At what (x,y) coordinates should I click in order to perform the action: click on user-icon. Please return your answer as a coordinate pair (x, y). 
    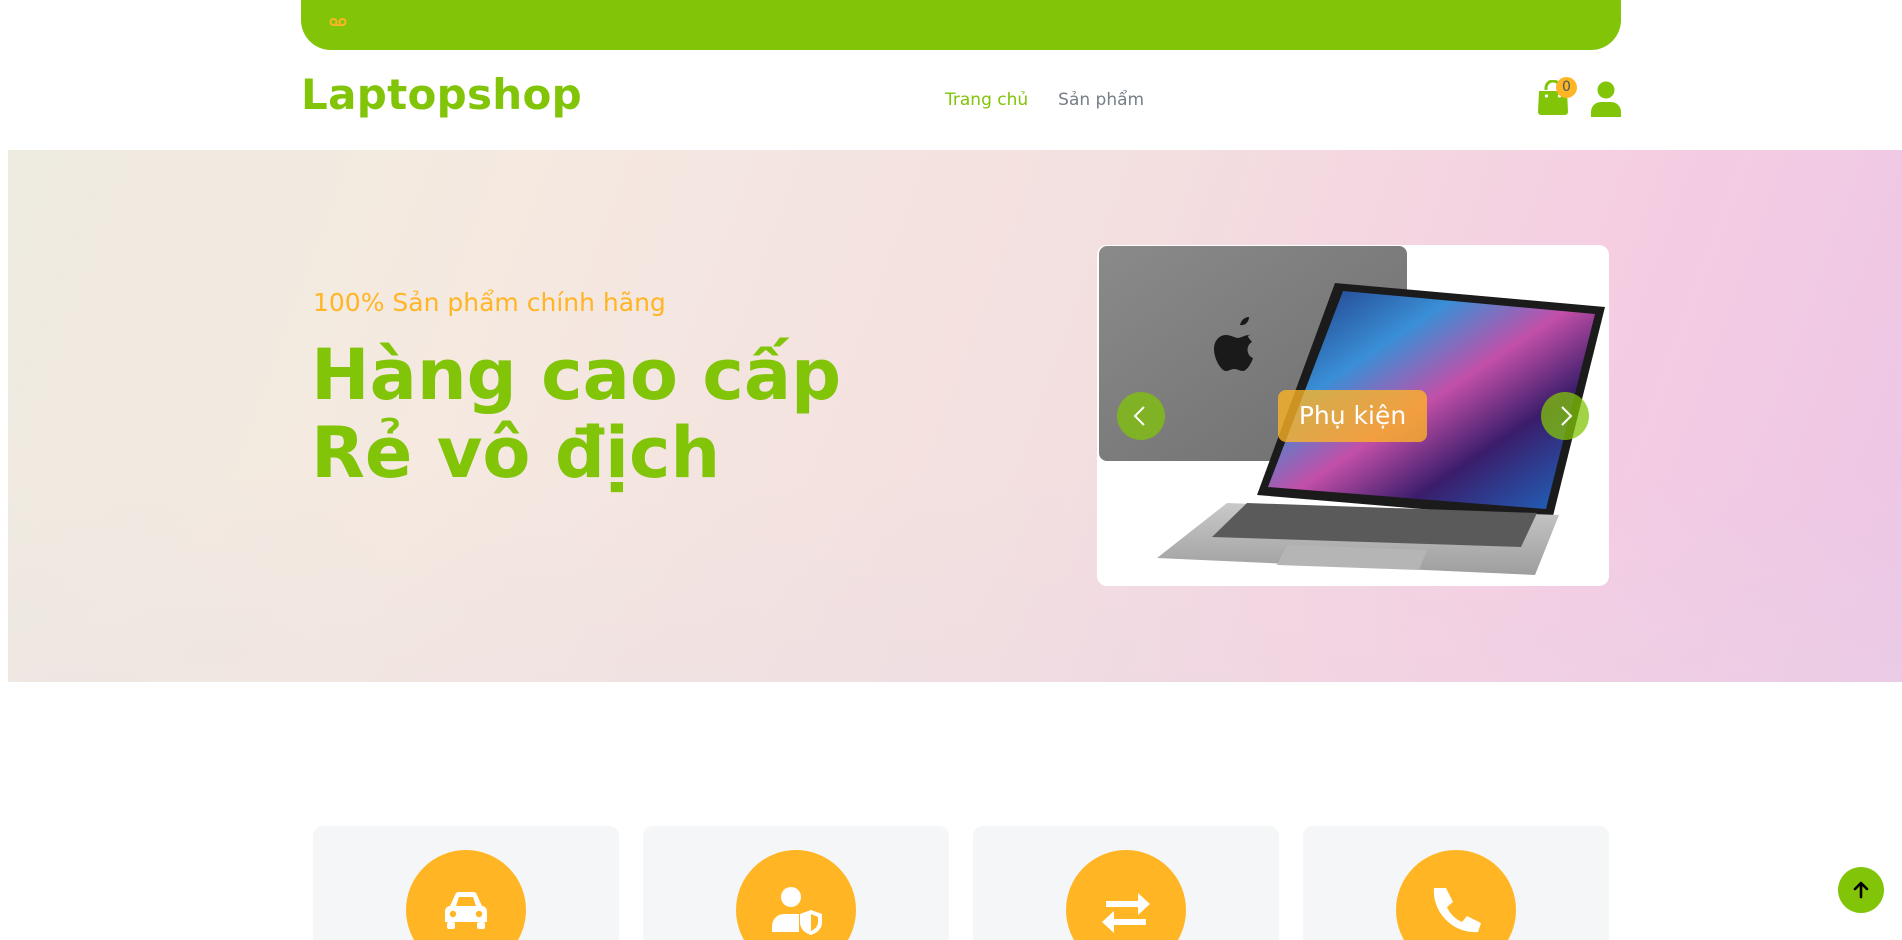
    Looking at the image, I should click on (1606, 99).